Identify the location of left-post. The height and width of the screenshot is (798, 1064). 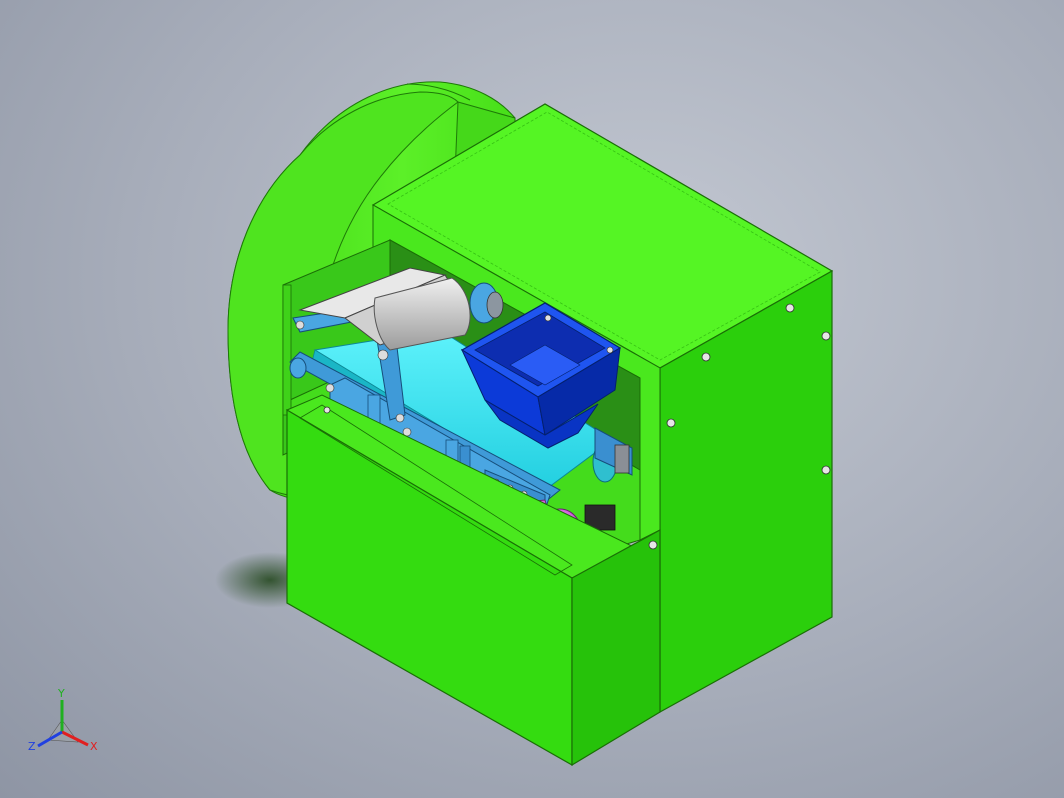
(287, 350).